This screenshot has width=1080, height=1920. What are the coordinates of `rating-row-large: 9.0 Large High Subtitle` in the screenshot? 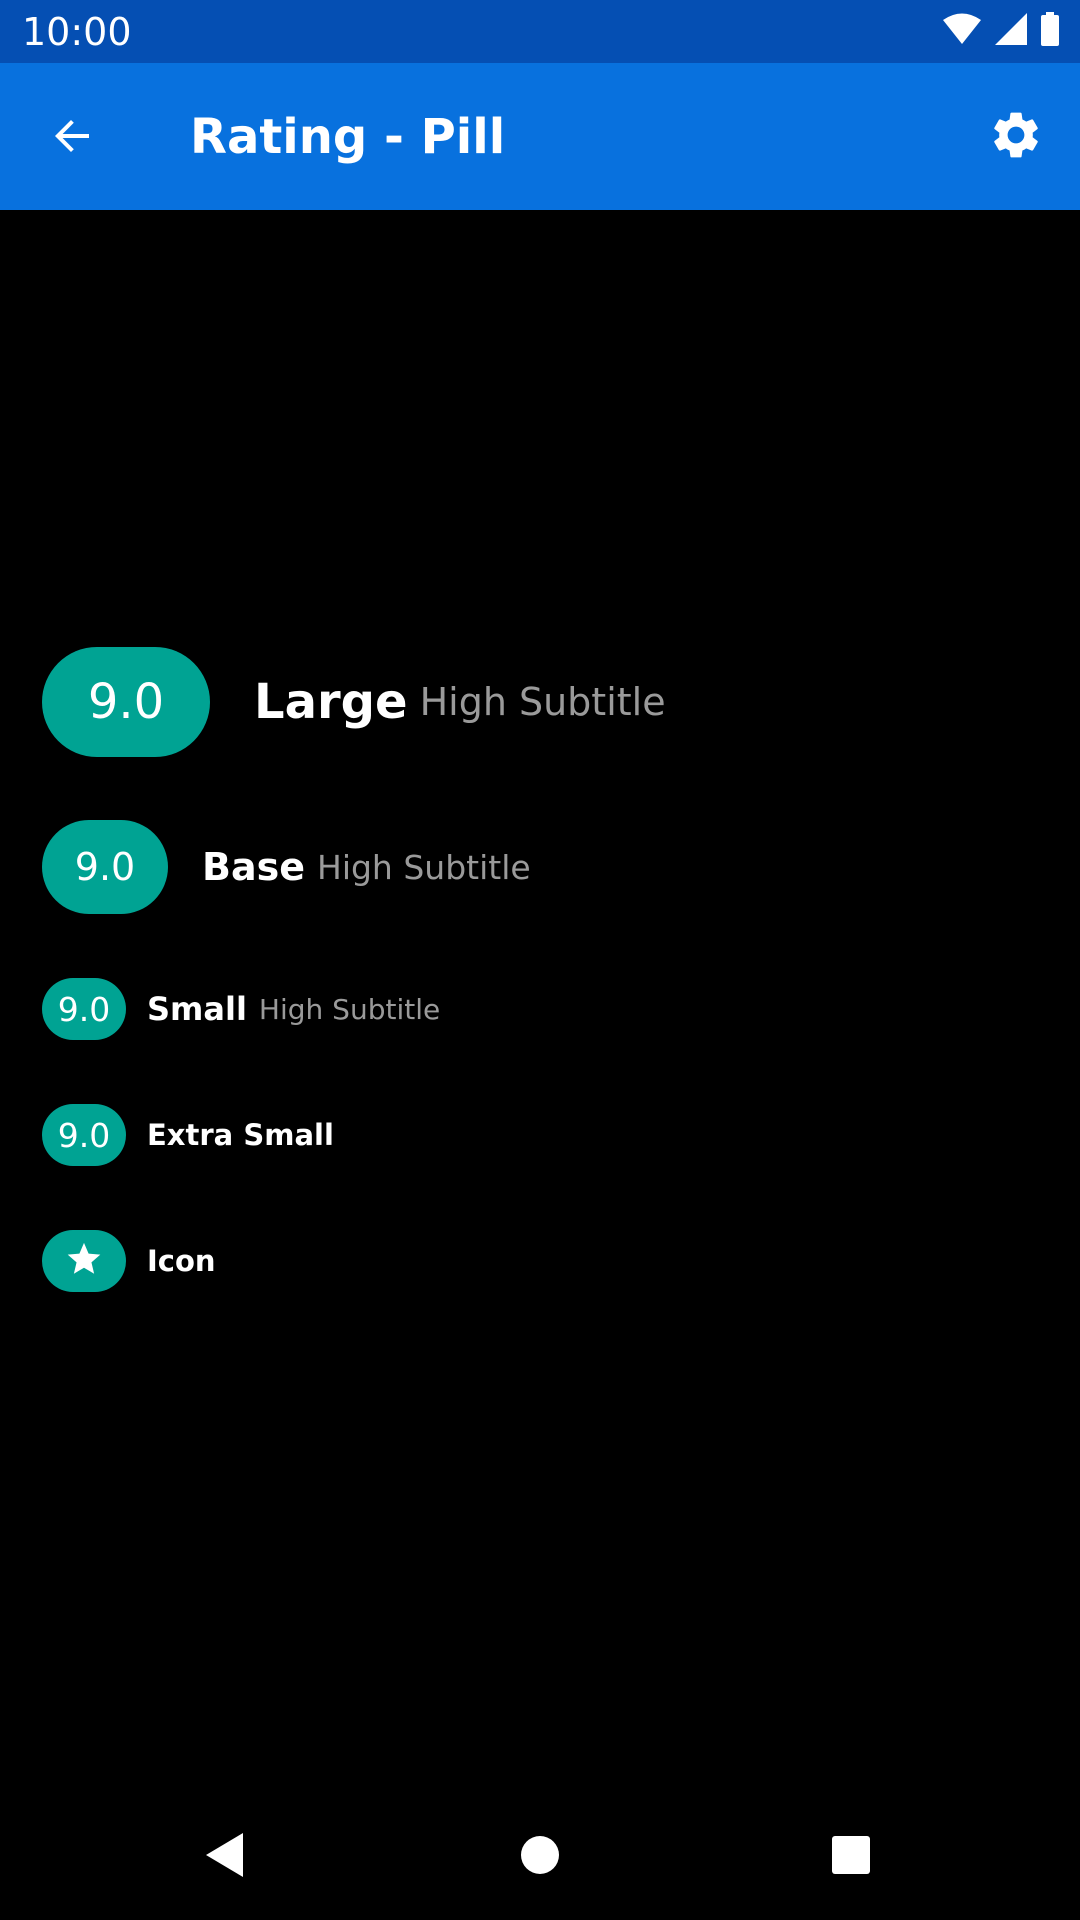 It's located at (354, 702).